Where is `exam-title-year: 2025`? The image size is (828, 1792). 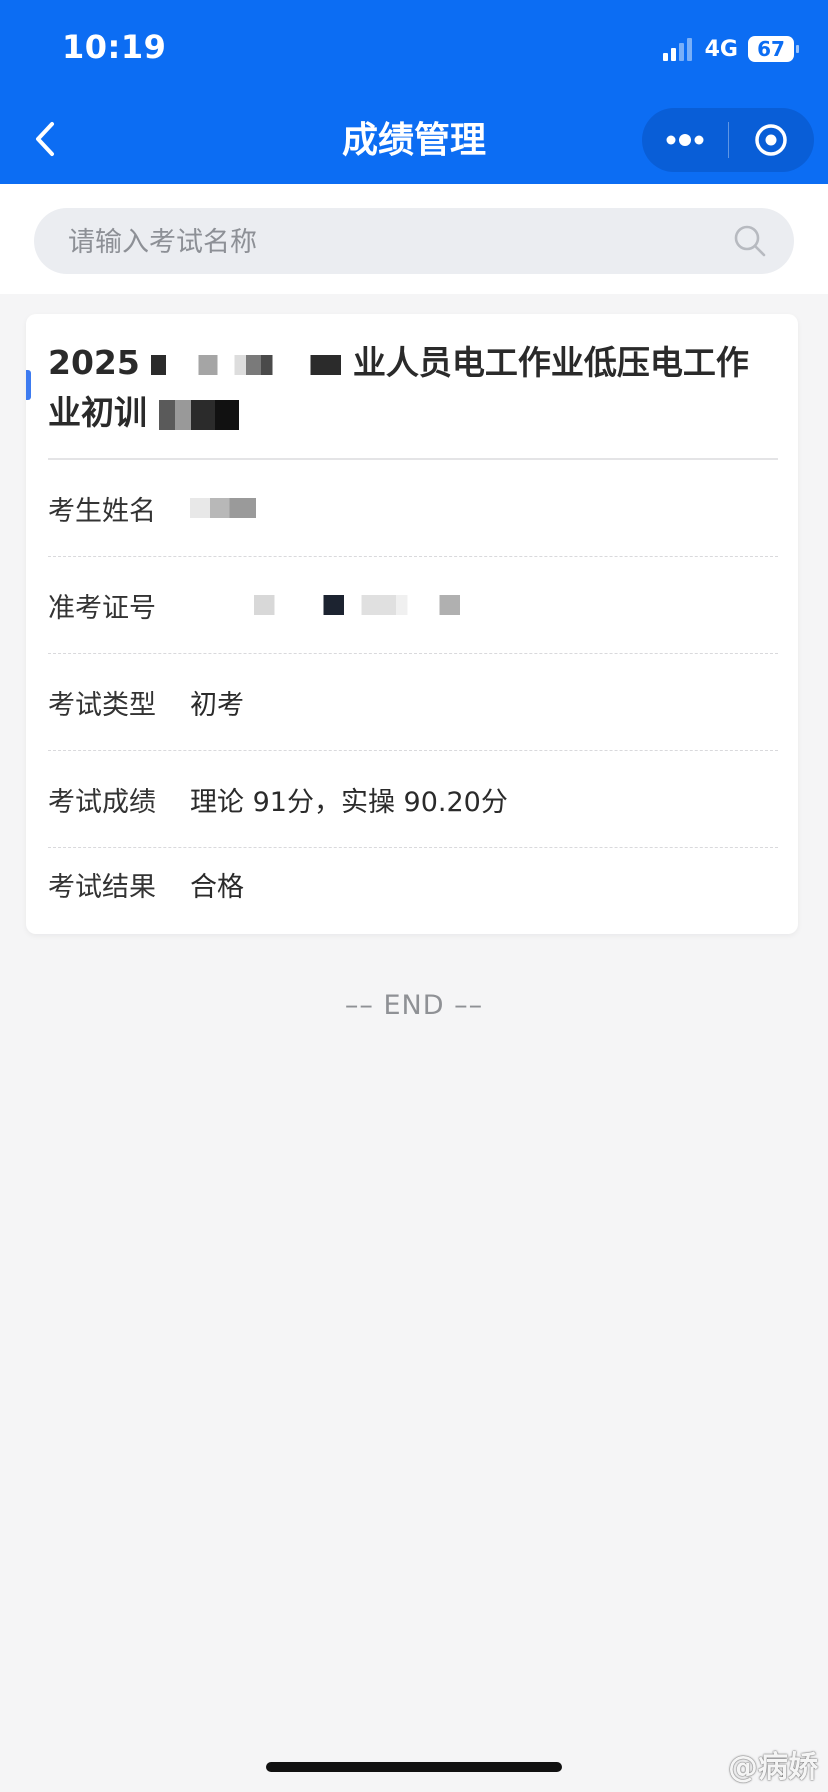 exam-title-year: 2025 is located at coordinates (94, 362).